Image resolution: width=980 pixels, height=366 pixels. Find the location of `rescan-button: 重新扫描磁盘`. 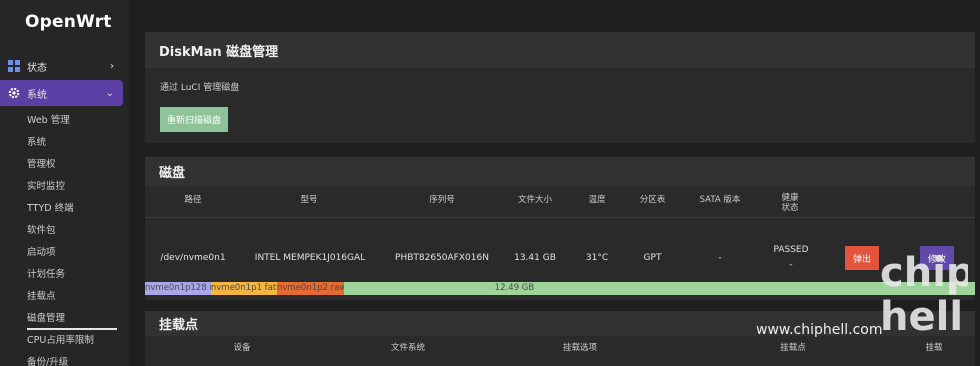

rescan-button: 重新扫描磁盘 is located at coordinates (194, 119).